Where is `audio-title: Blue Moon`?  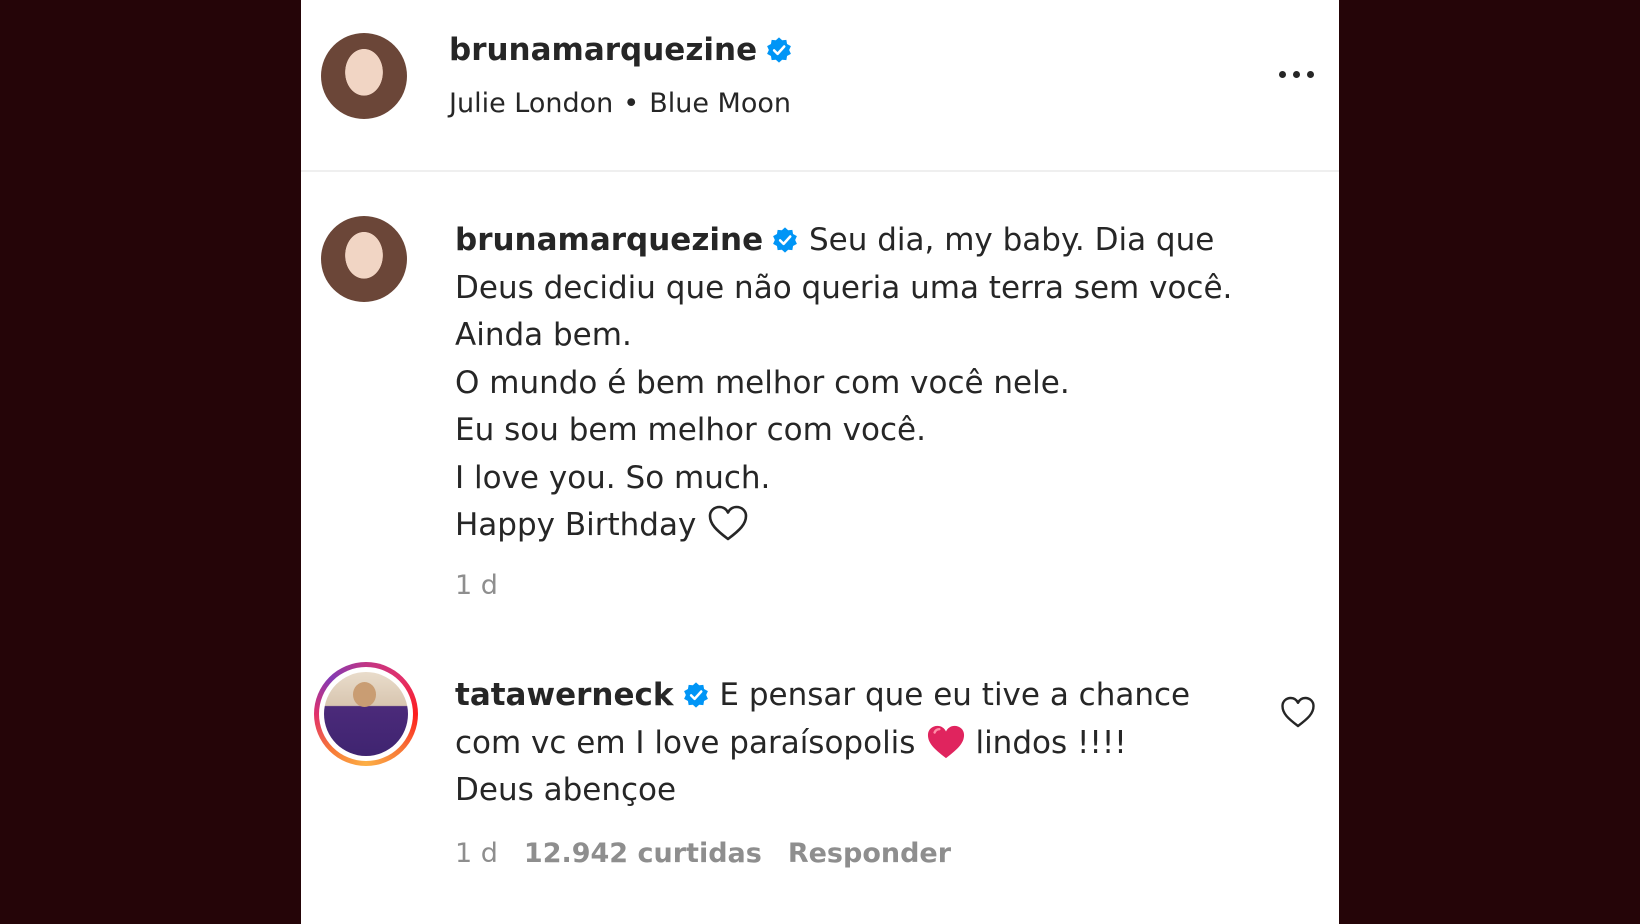
audio-title: Blue Moon is located at coordinates (720, 103).